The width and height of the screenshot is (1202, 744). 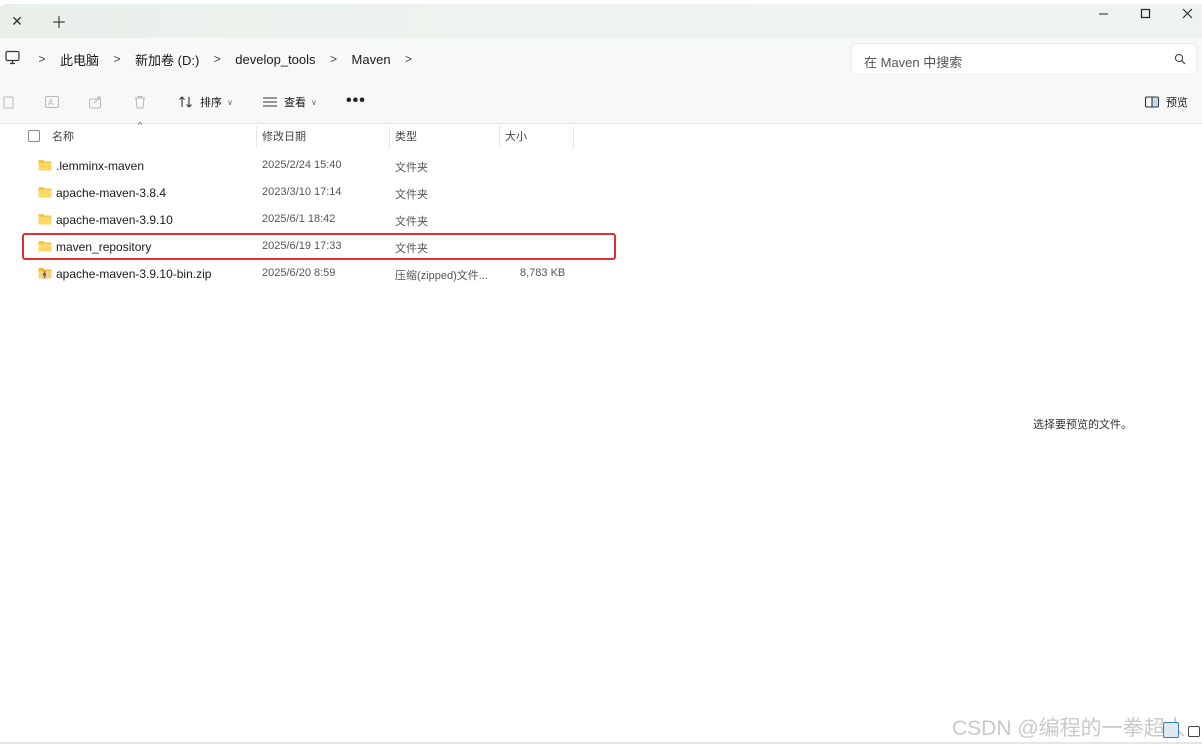 I want to click on file-name: apache-maven-3.8.4, so click(x=111, y=193).